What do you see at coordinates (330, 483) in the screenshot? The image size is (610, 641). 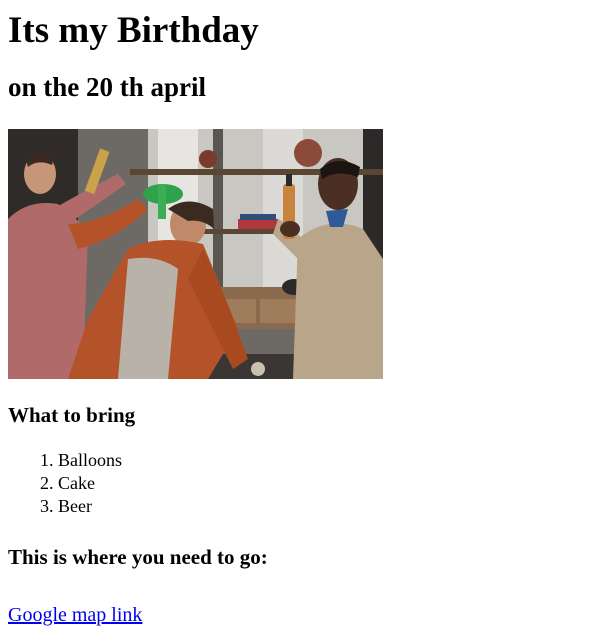 I see `list-item: Cake` at bounding box center [330, 483].